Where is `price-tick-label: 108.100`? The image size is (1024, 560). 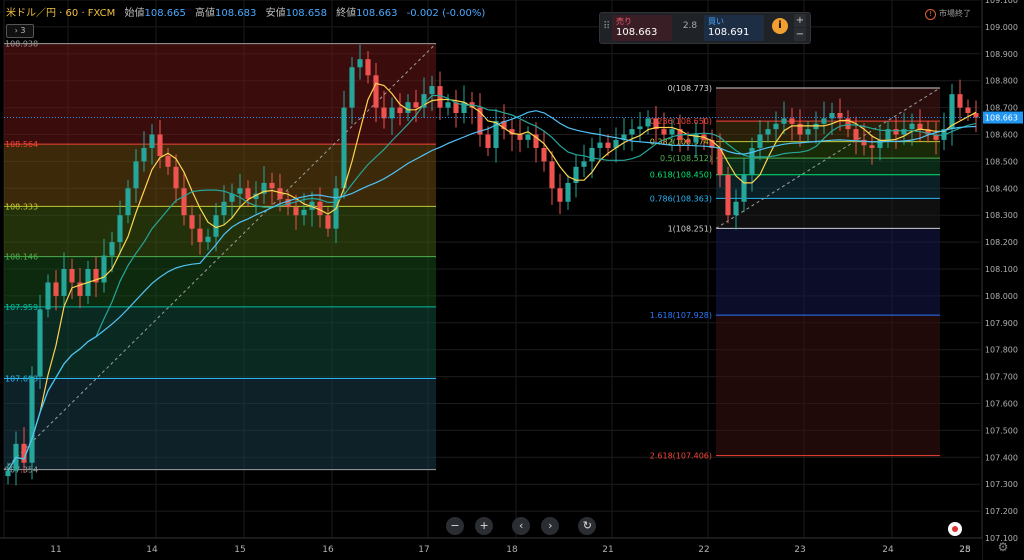 price-tick-label: 108.100 is located at coordinates (1001, 269).